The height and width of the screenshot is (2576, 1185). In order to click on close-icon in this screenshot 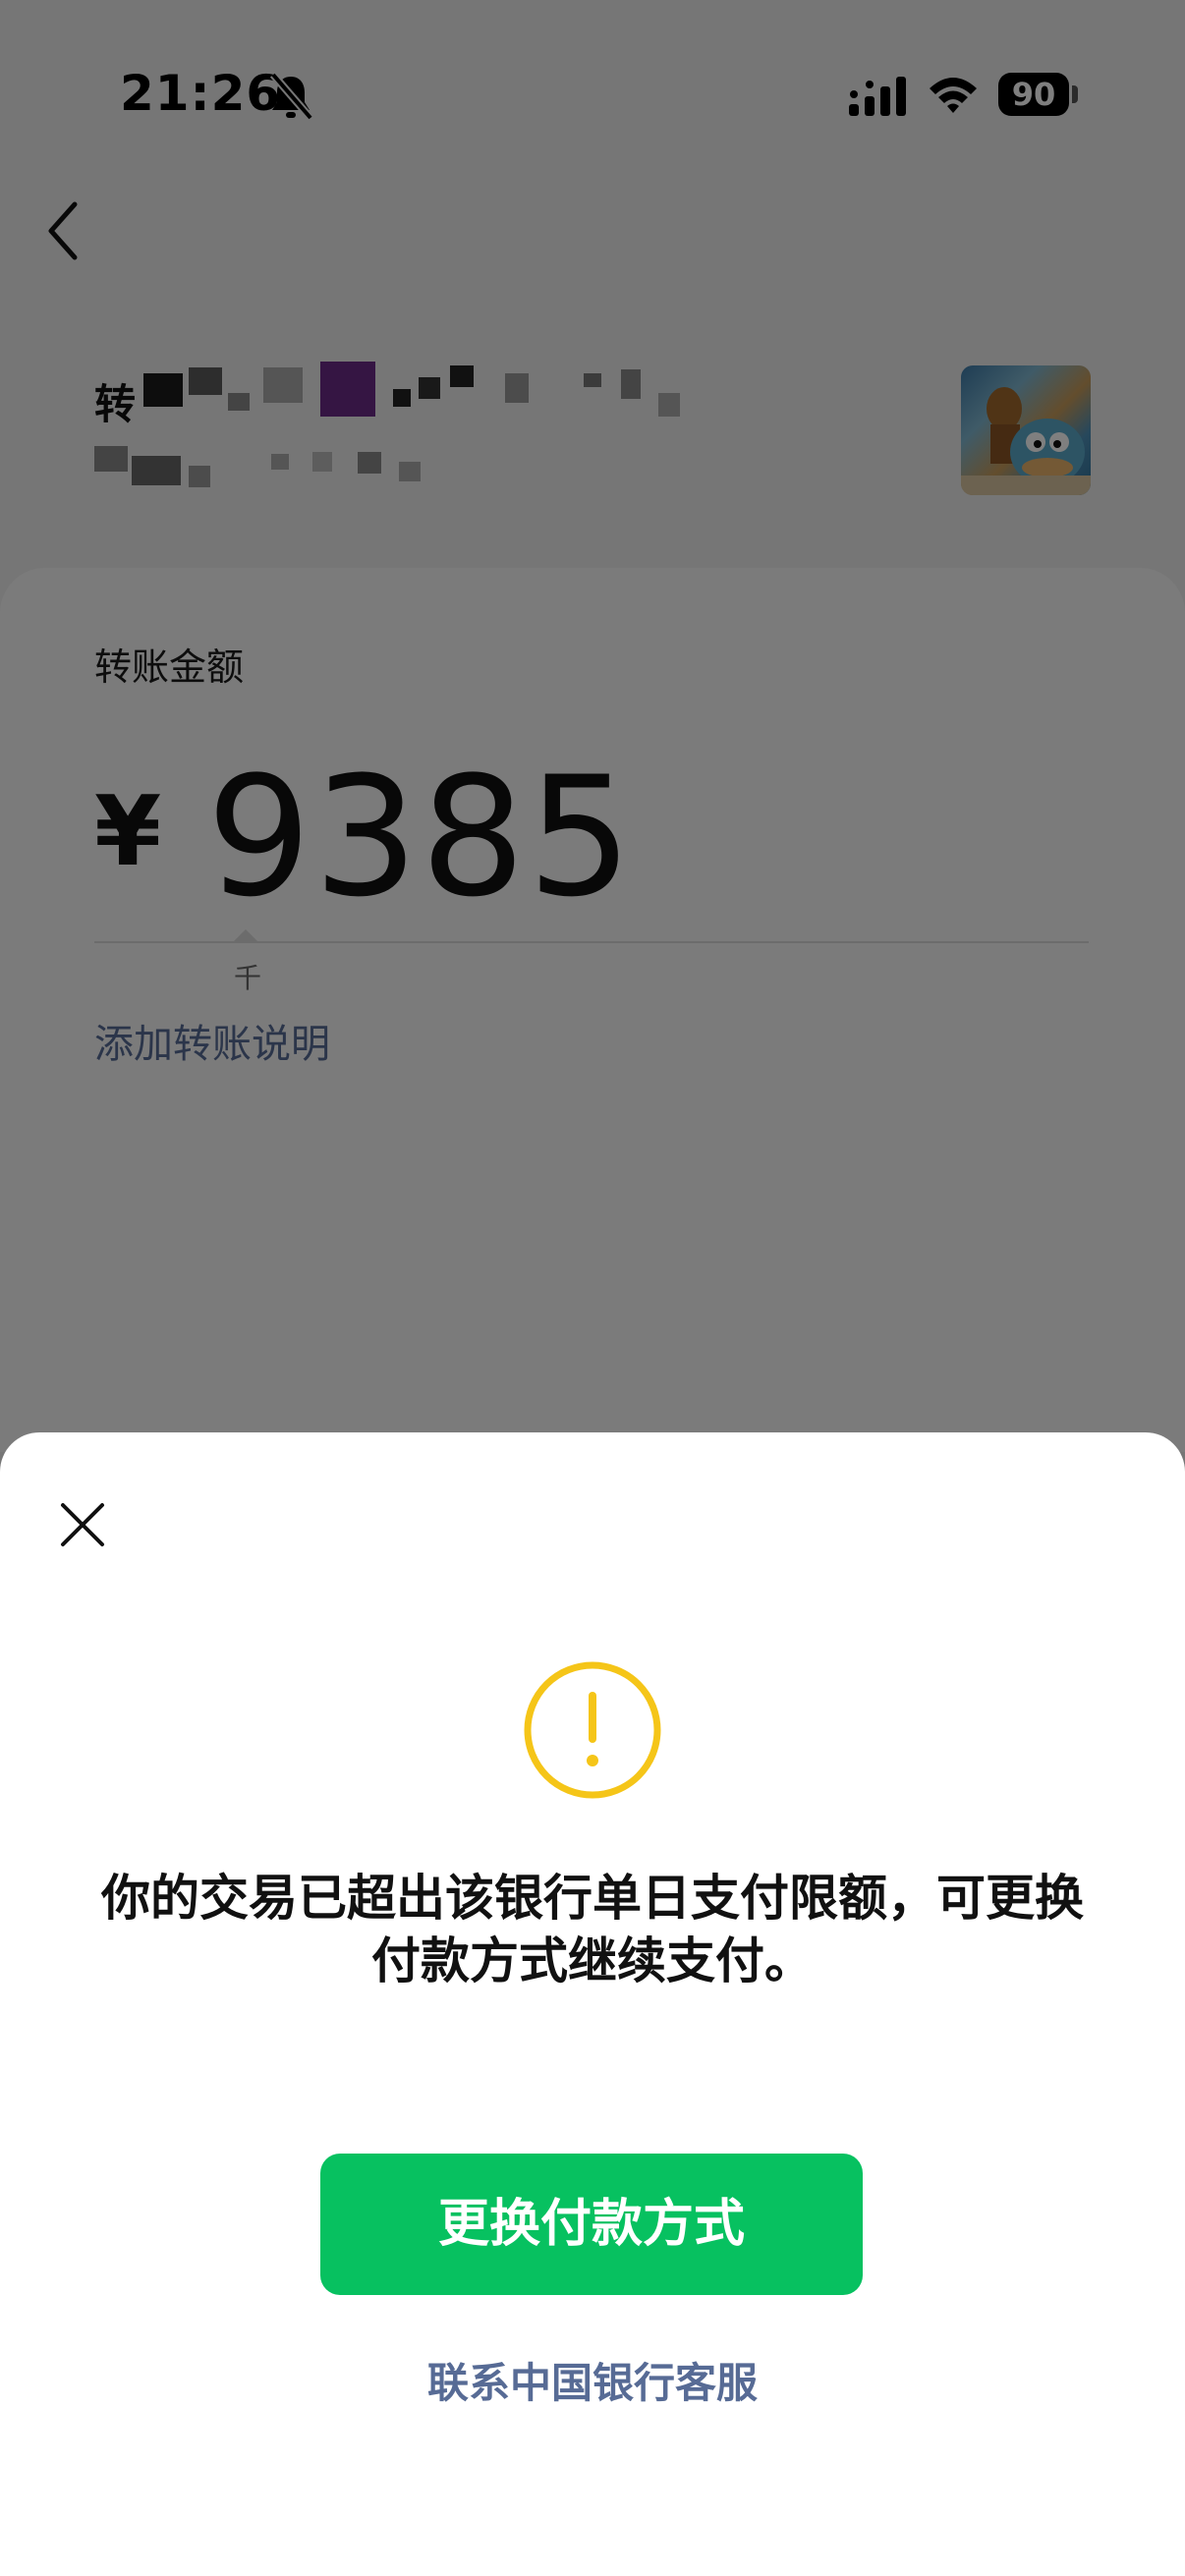, I will do `click(83, 1524)`.